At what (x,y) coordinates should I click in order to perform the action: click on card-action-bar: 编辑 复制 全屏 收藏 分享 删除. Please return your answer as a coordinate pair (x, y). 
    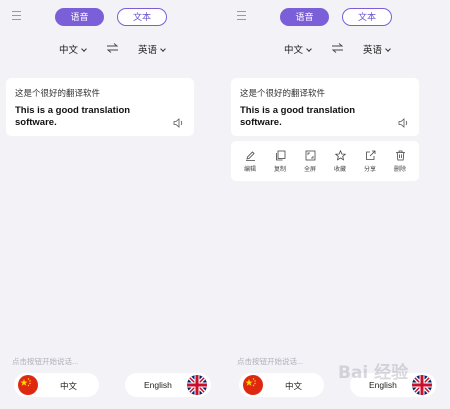
    Looking at the image, I should click on (325, 161).